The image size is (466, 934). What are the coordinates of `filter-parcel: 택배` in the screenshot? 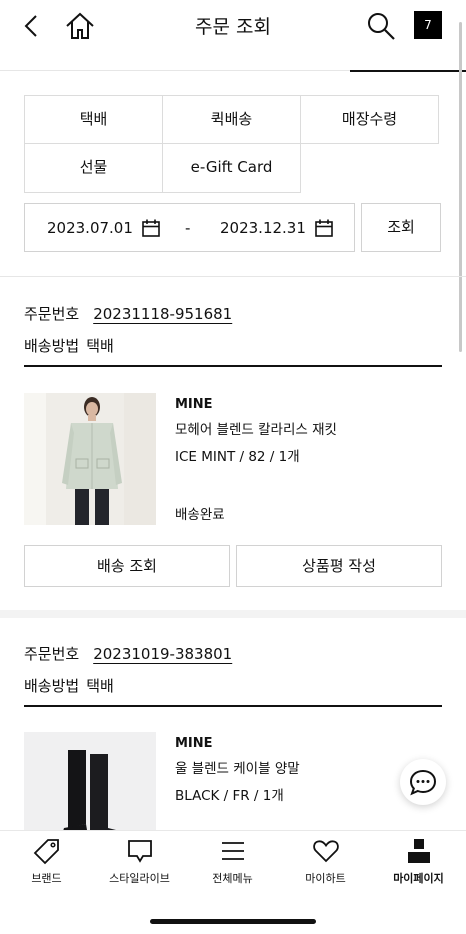 It's located at (93, 119).